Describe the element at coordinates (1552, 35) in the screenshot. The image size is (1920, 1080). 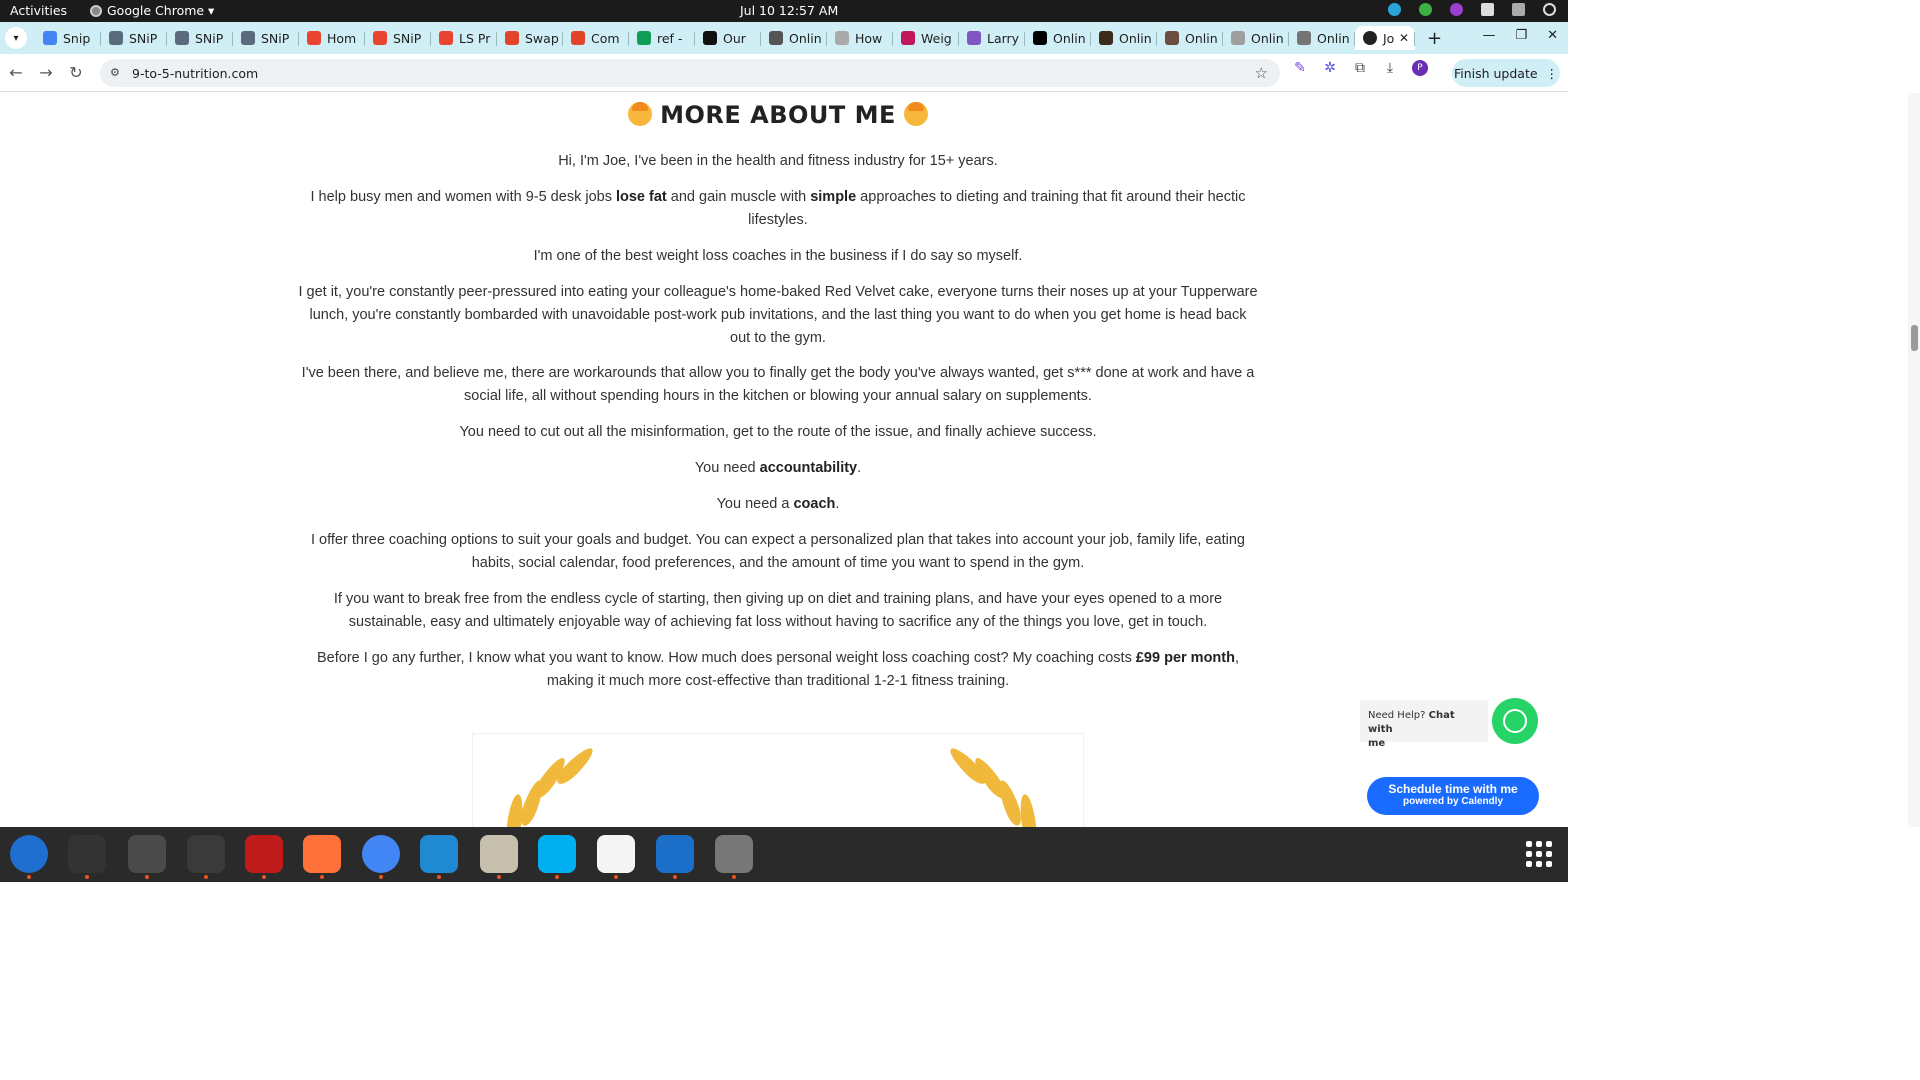
I see `close-window-button: ✕` at that location.